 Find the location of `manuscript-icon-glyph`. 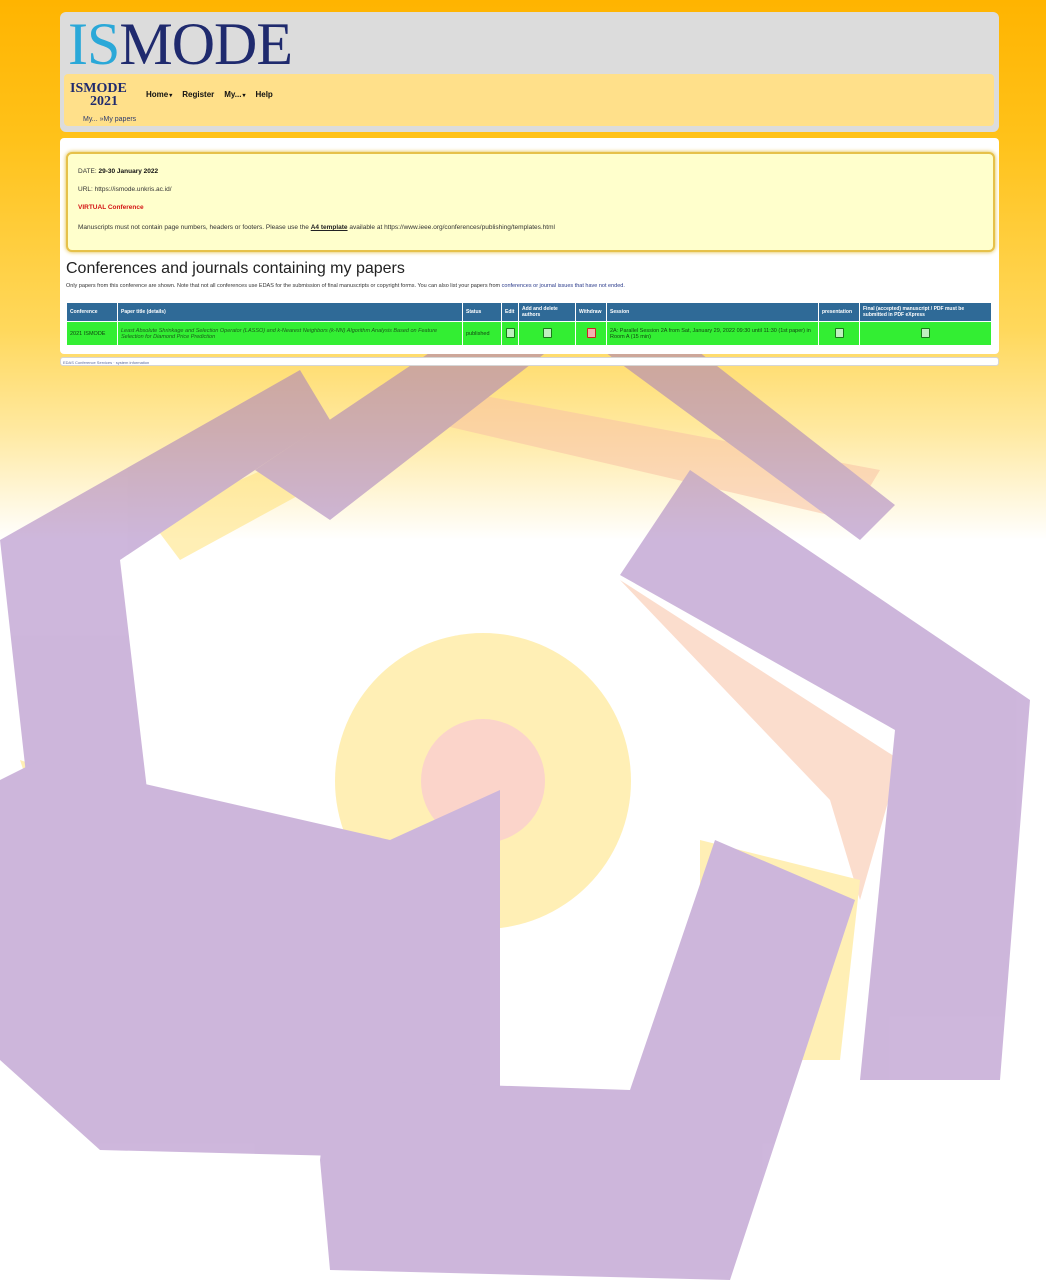

manuscript-icon-glyph is located at coordinates (925, 332).